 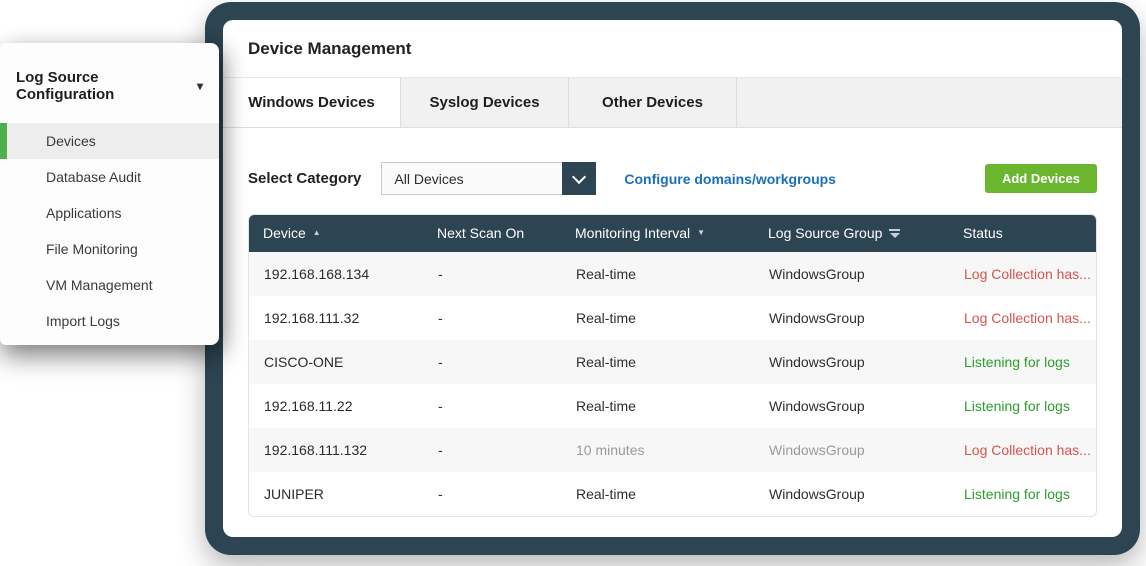 I want to click on column-label: Next Scan On, so click(x=481, y=233).